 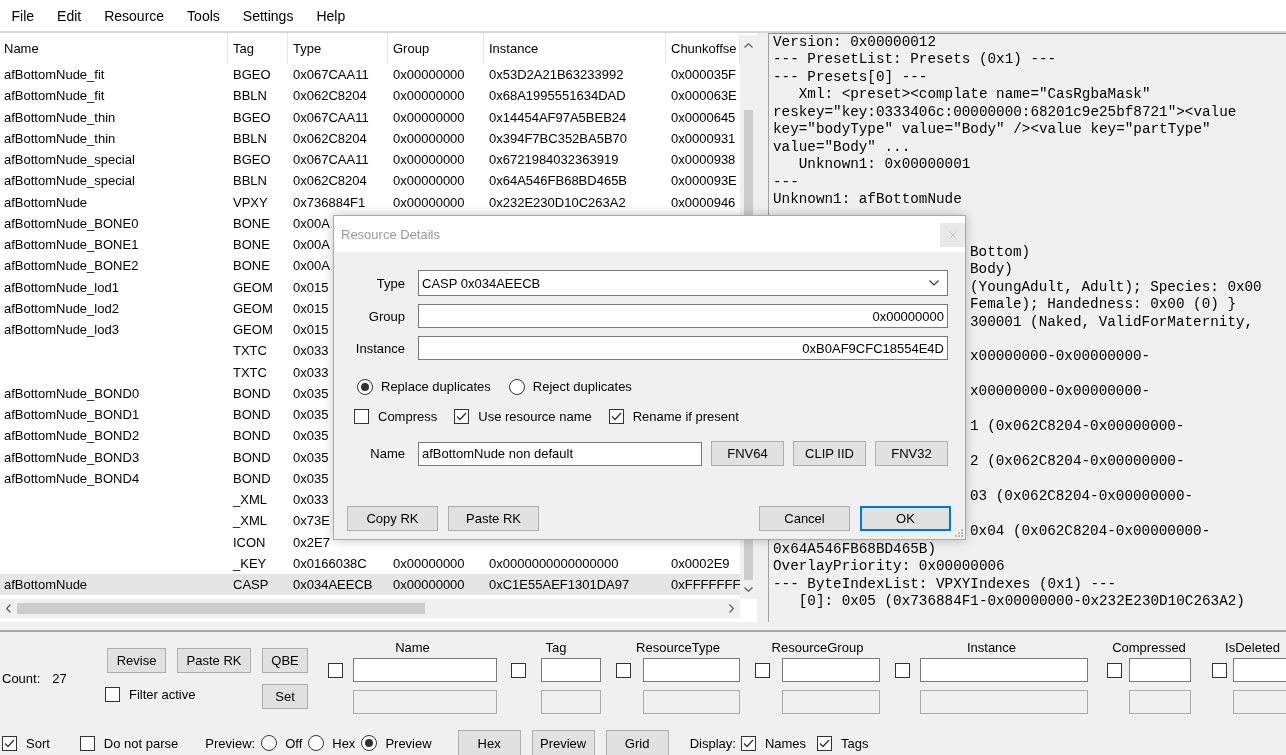 I want to click on horizontal-scrollbar, so click(x=370, y=608).